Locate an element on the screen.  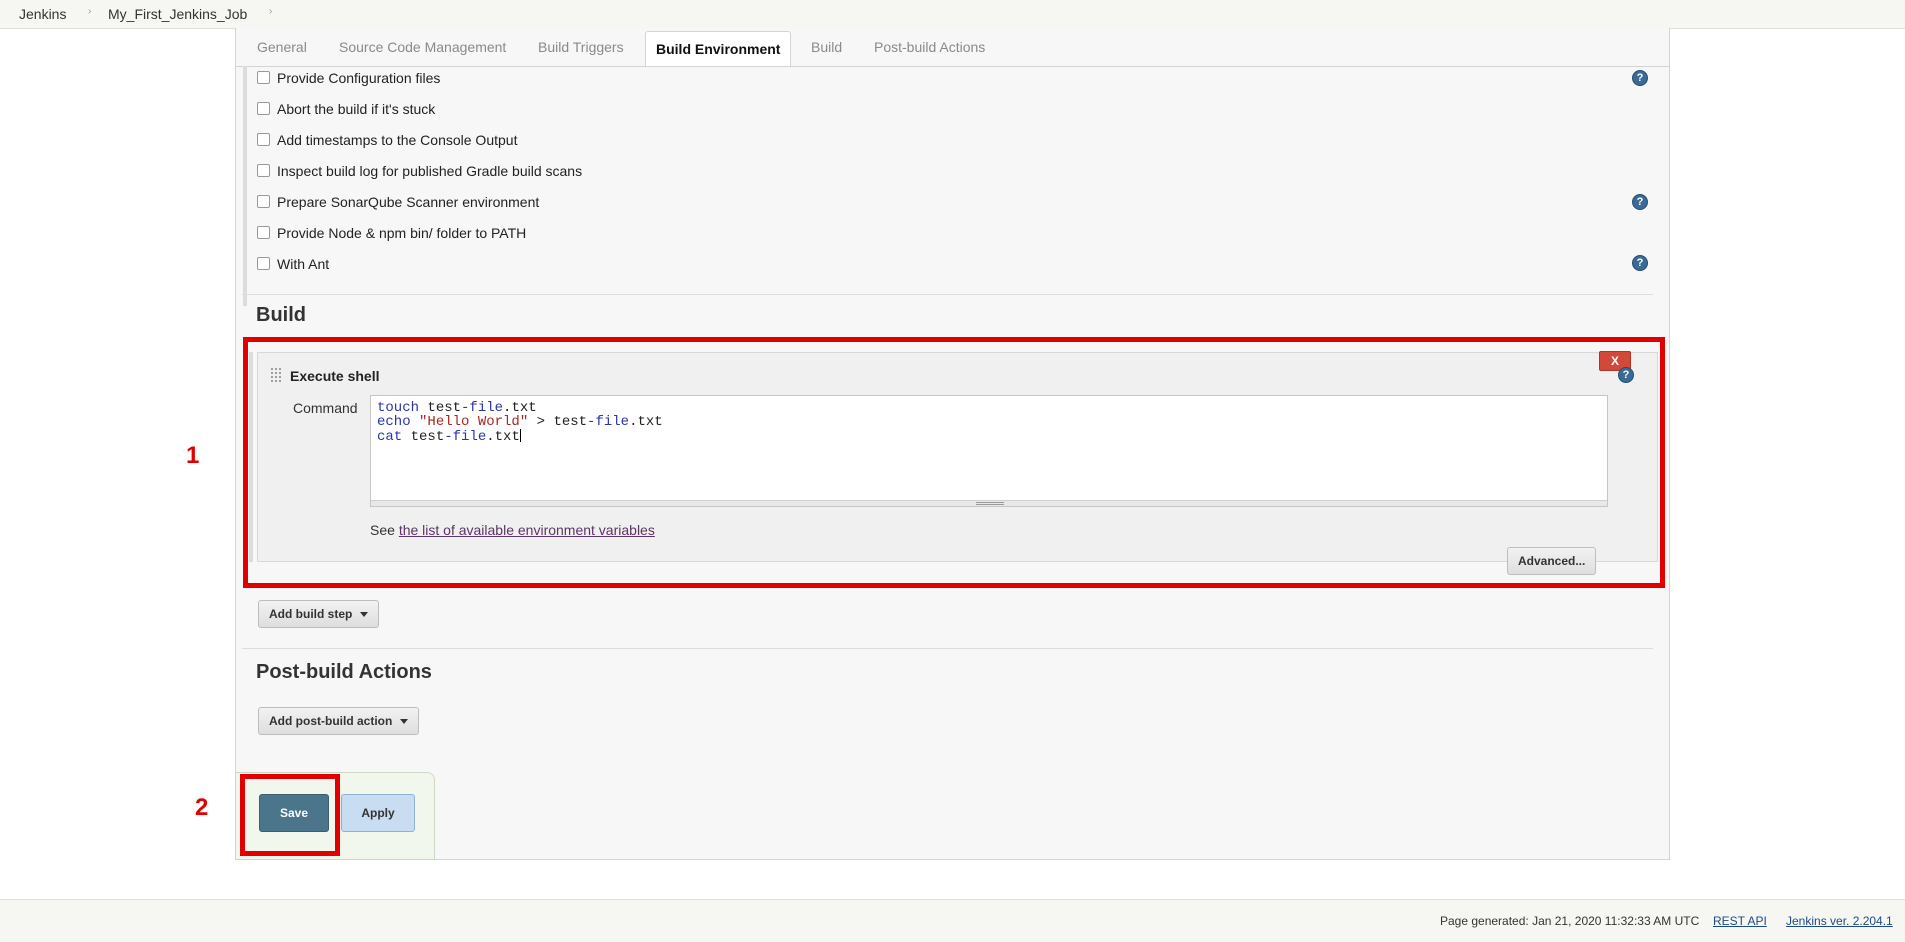
option-label: Provide Node & npm bin/ folder to PATH is located at coordinates (402, 233).